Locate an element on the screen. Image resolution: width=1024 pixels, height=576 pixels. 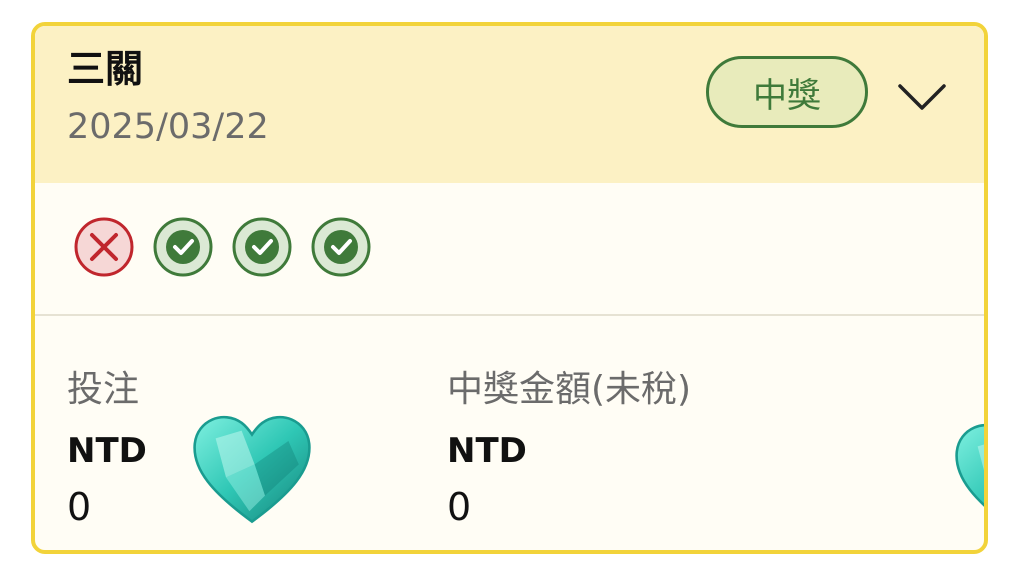
stake-currency: NTD is located at coordinates (107, 451).